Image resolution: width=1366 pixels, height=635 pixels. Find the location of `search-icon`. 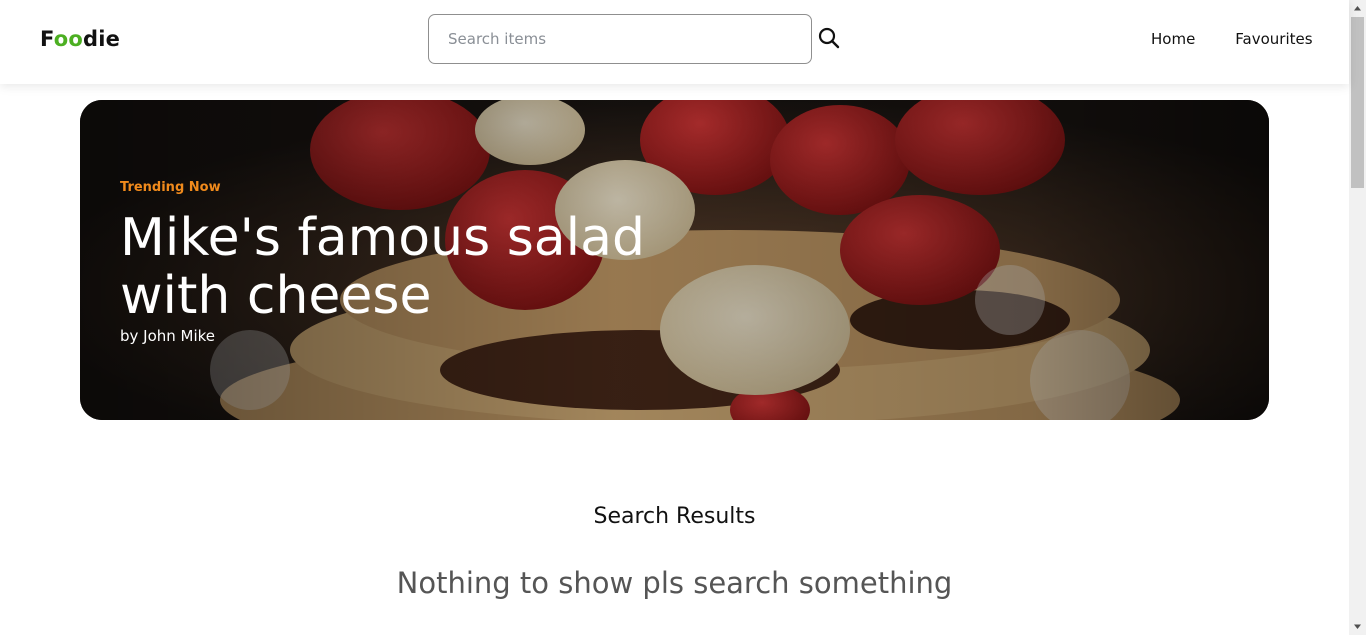

search-icon is located at coordinates (829, 37).